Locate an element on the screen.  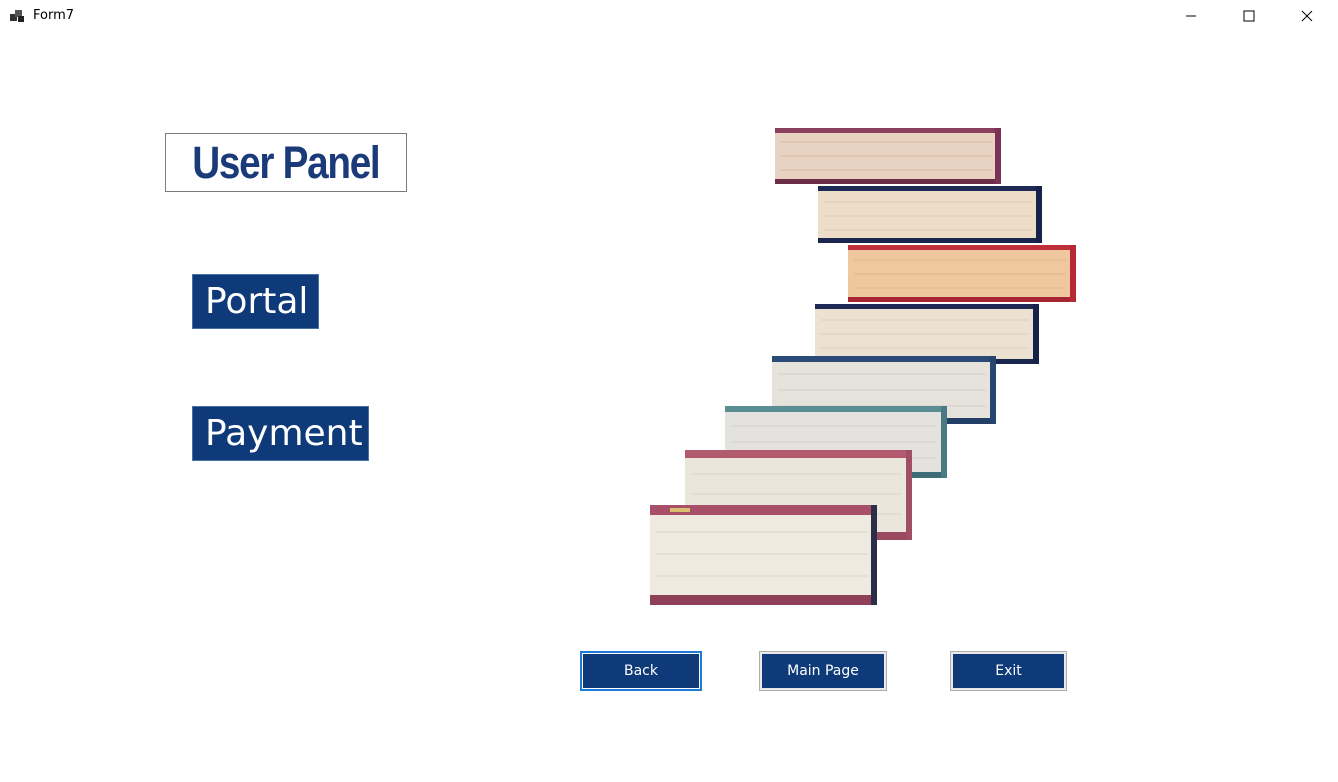
main-page-button: Main Page is located at coordinates (823, 671).